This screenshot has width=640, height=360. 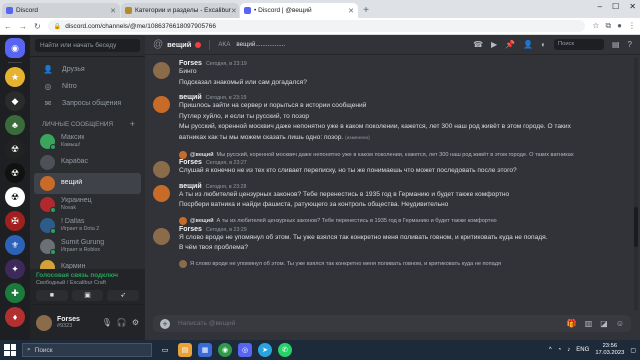 What do you see at coordinates (15, 77) in the screenshot?
I see `server-icon: ★` at bounding box center [15, 77].